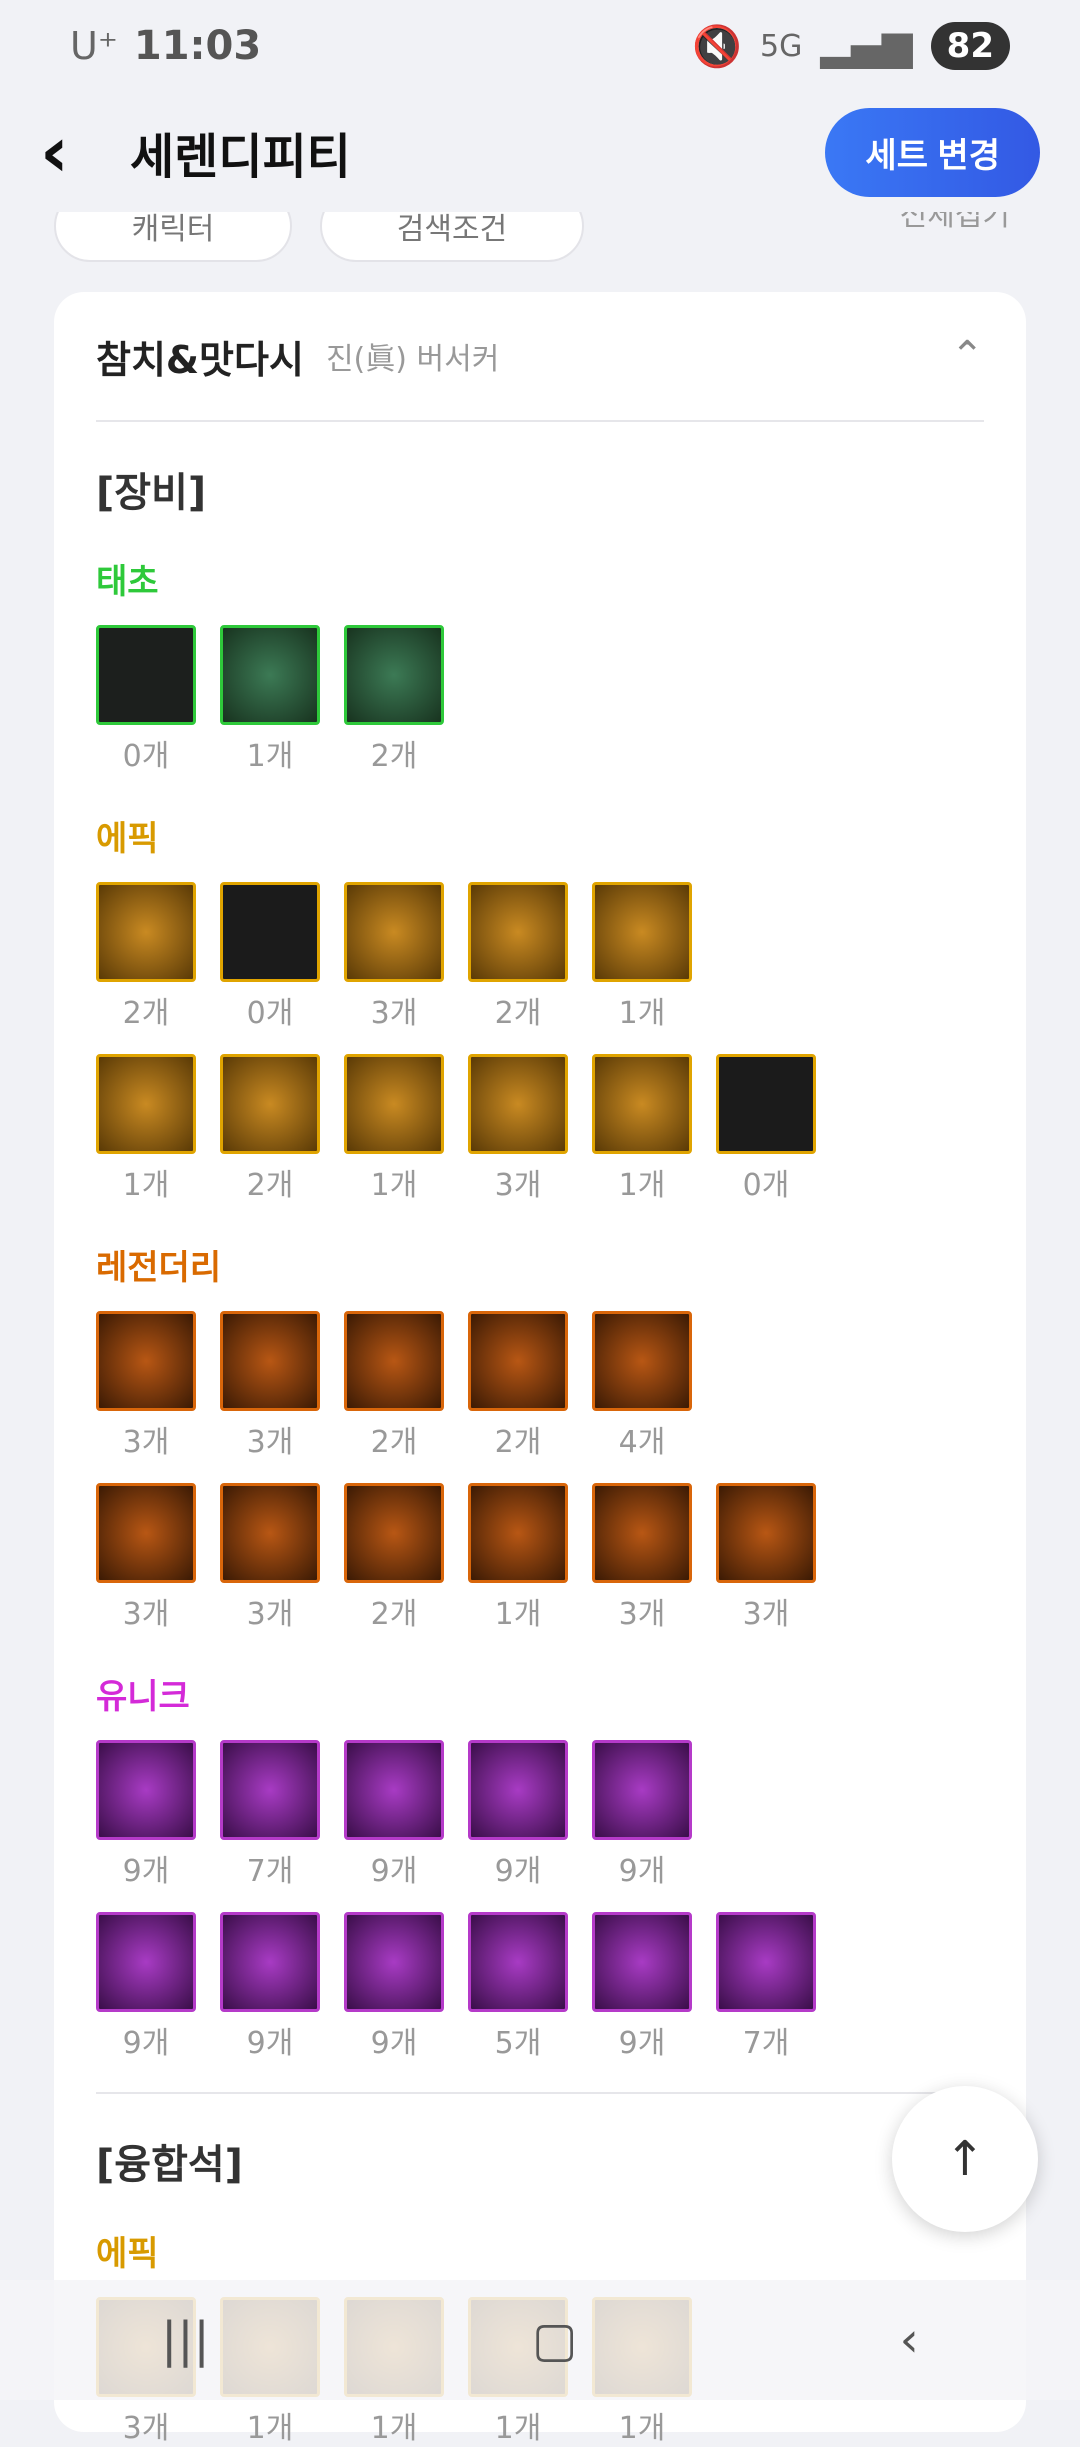  Describe the element at coordinates (159, 1268) in the screenshot. I see `grade-legendary-label: 레전더리` at that location.